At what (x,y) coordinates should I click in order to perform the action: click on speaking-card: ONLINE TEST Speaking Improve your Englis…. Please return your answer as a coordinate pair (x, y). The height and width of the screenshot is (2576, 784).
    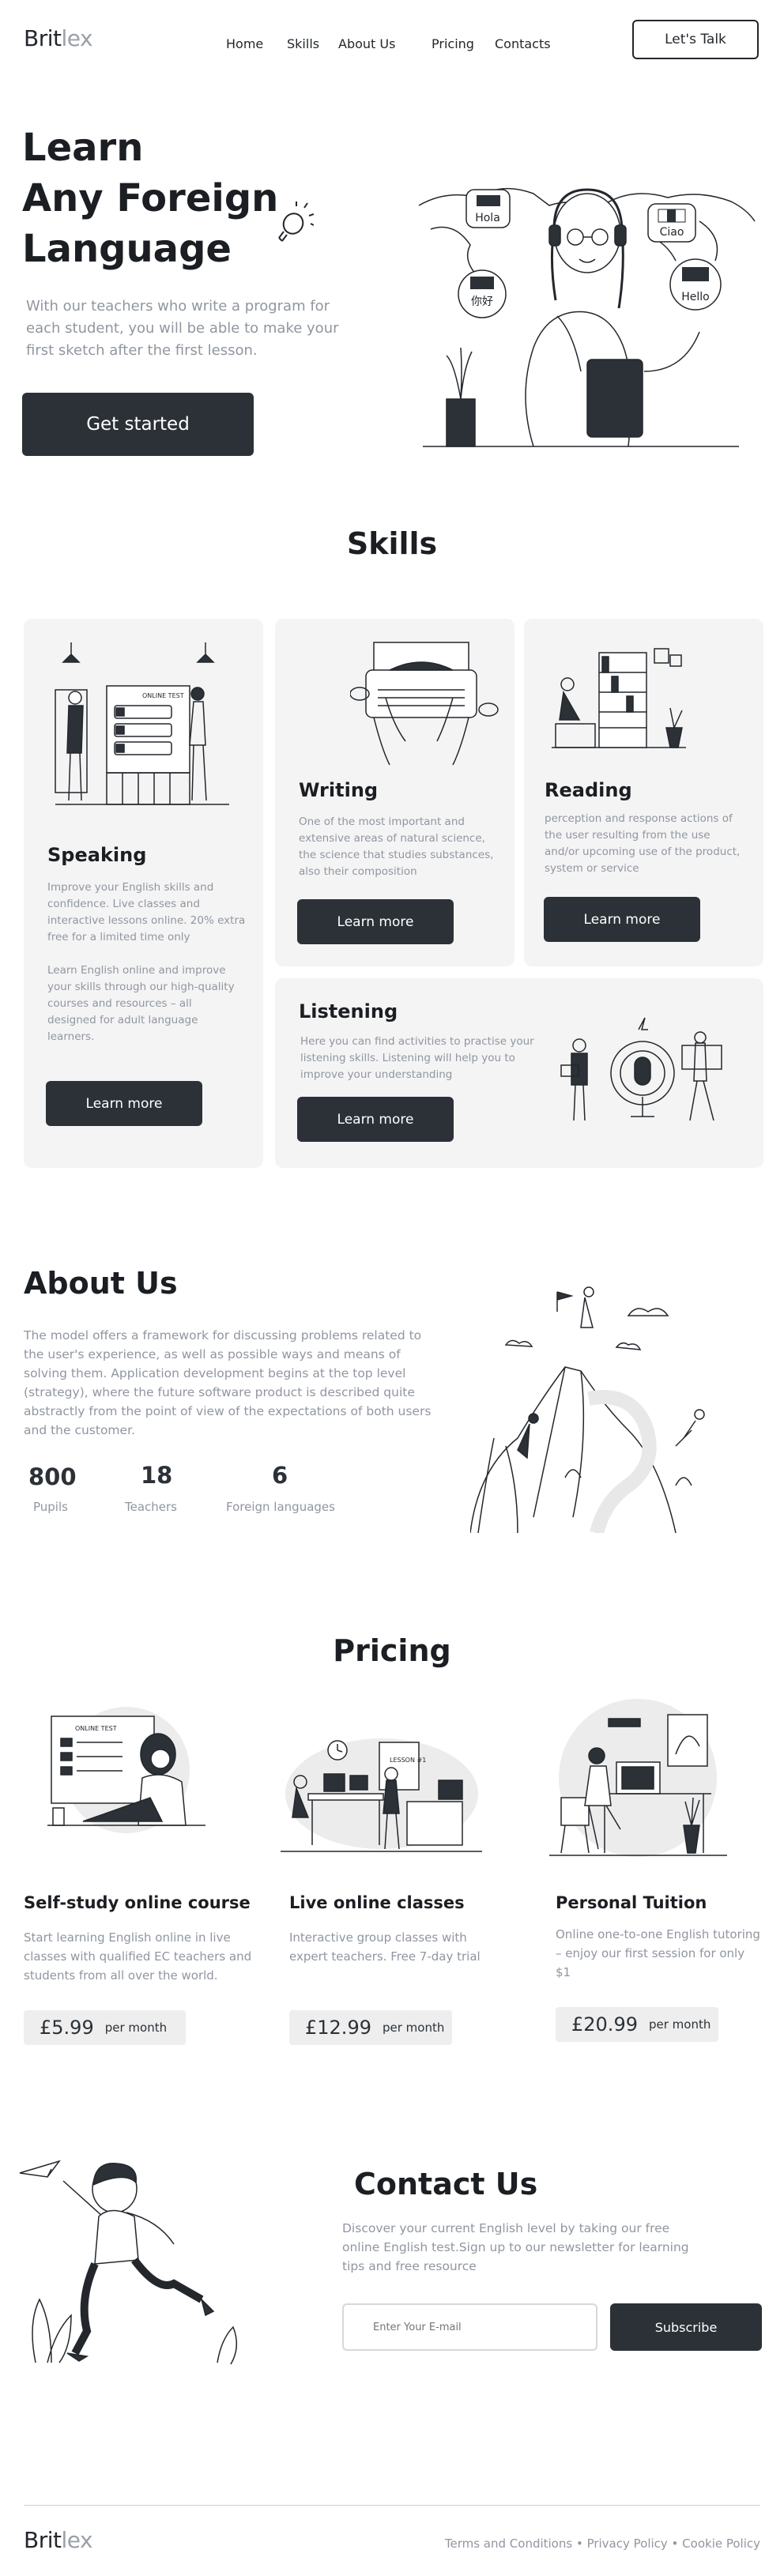
    Looking at the image, I should click on (143, 893).